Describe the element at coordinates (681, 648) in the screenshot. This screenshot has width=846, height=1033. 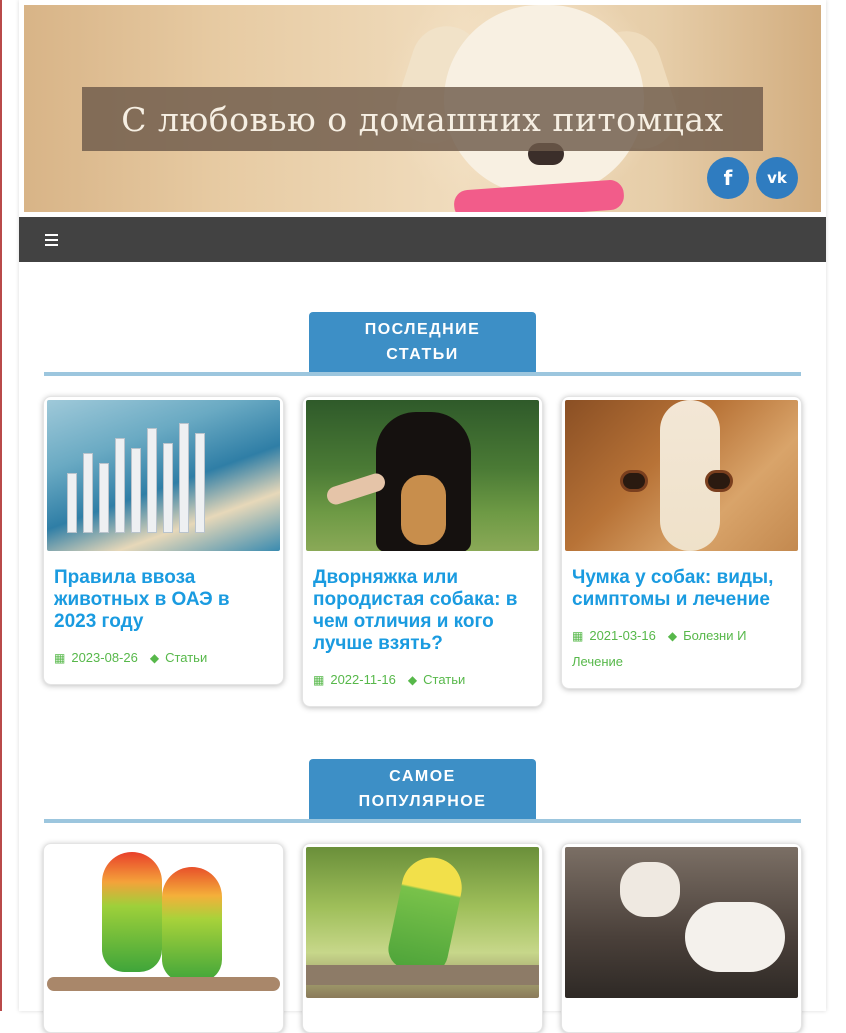
I see `article-meta: ▦ 2021-03-16 ◆ Болезни И Лечение` at that location.